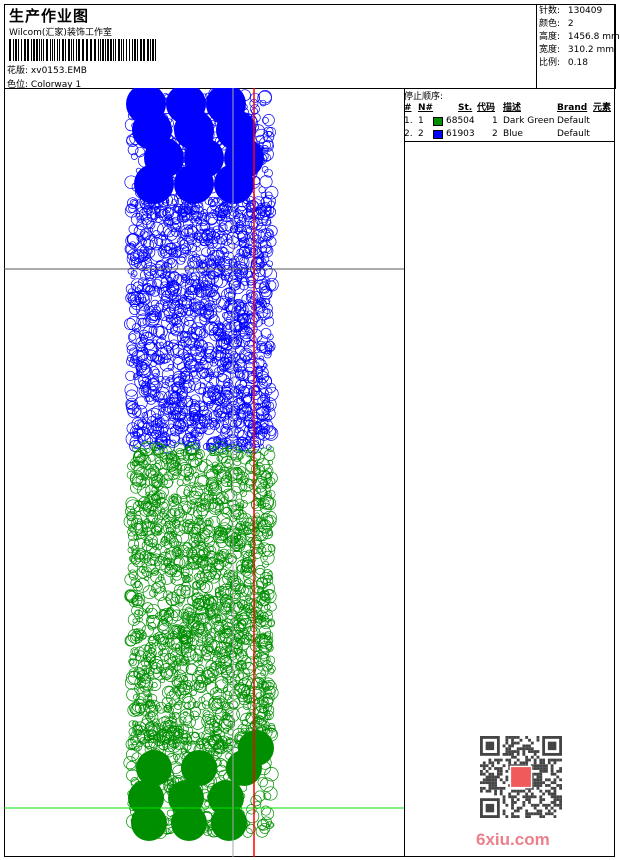  Describe the element at coordinates (149, 823) in the screenshot. I see `green-motif` at that location.